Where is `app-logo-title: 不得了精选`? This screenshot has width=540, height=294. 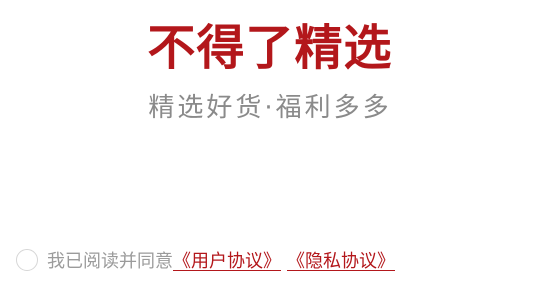 app-logo-title: 不得了精选 is located at coordinates (270, 48).